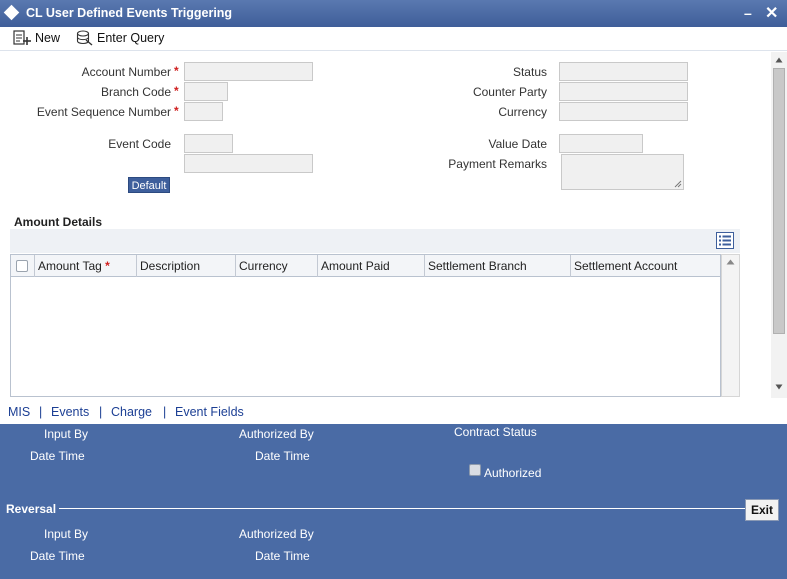 The width and height of the screenshot is (787, 579). I want to click on account-number-label: Account Number, so click(105, 72).